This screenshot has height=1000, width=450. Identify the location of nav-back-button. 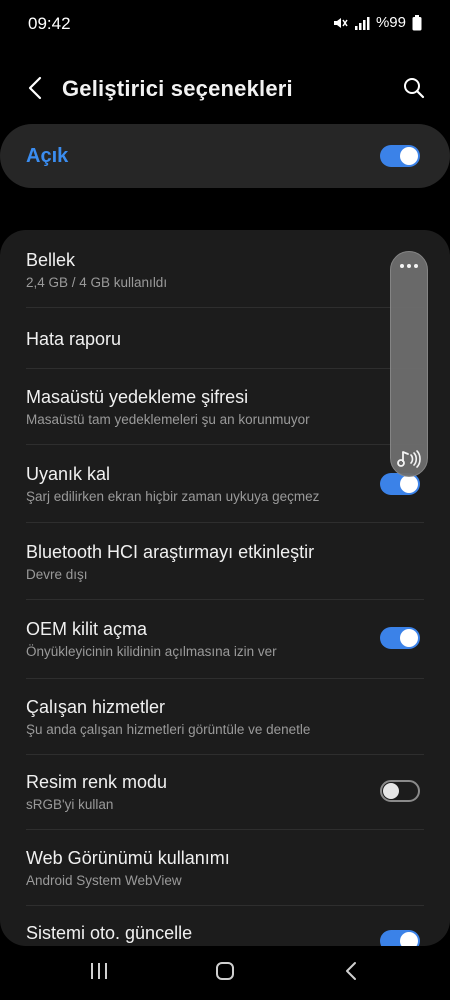
(351, 973).